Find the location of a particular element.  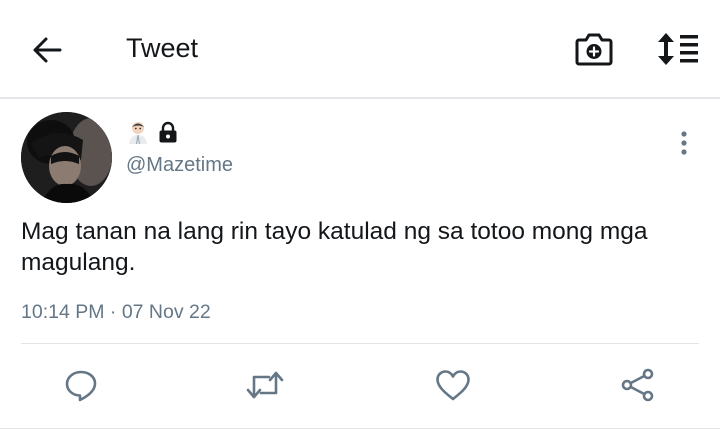

tweet-time: 10:14 PM is located at coordinates (63, 312).